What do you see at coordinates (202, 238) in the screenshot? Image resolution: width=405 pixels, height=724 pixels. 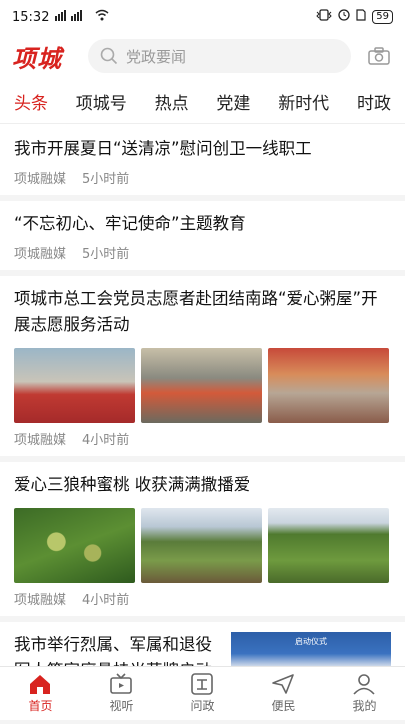 I see `news-item: “不忘初心、牢记使命”主题教育 项城融媒 5小时前` at bounding box center [202, 238].